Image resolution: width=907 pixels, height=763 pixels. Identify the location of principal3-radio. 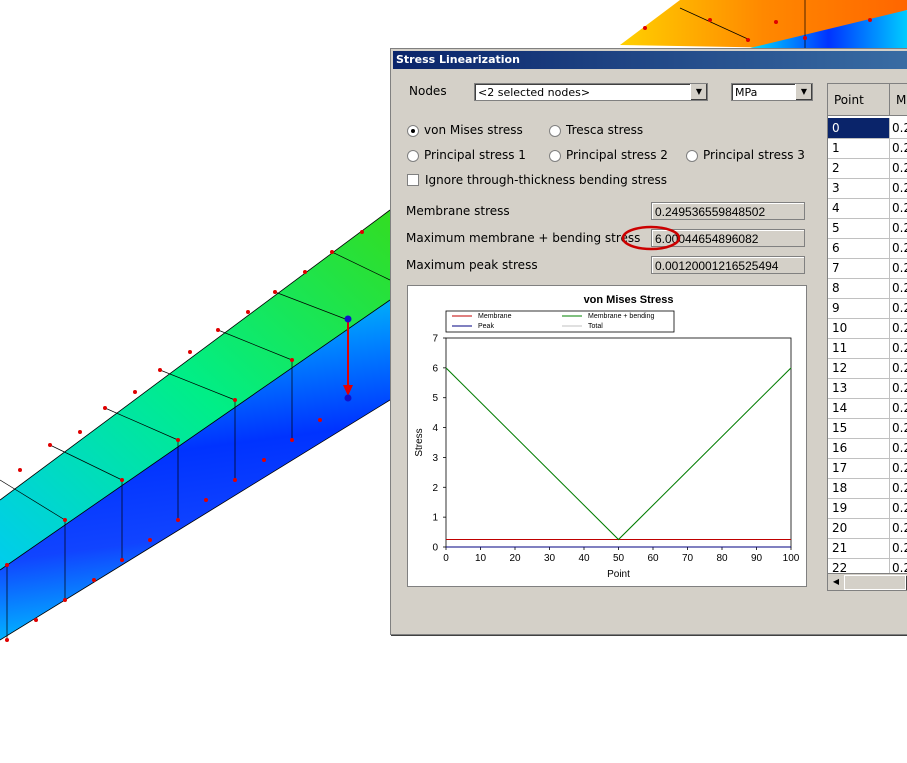
(692, 156).